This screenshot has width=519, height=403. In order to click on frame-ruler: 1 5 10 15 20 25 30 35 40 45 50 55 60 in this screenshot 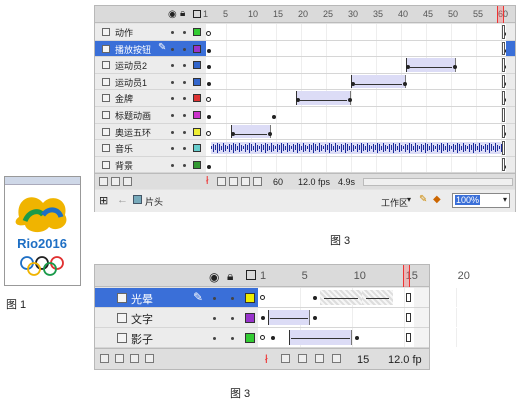, I will do `click(359, 14)`.